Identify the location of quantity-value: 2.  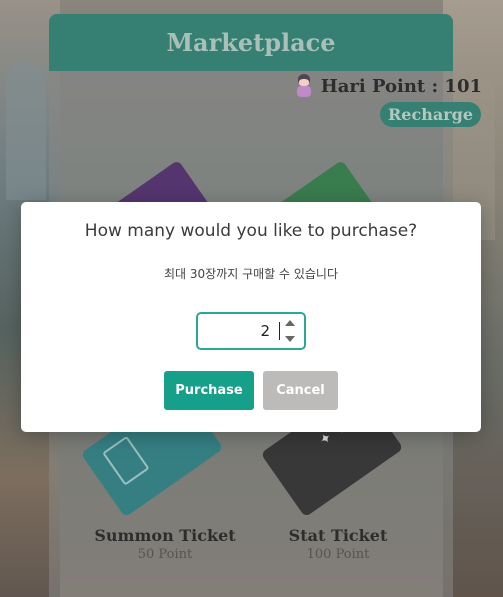
(238, 331).